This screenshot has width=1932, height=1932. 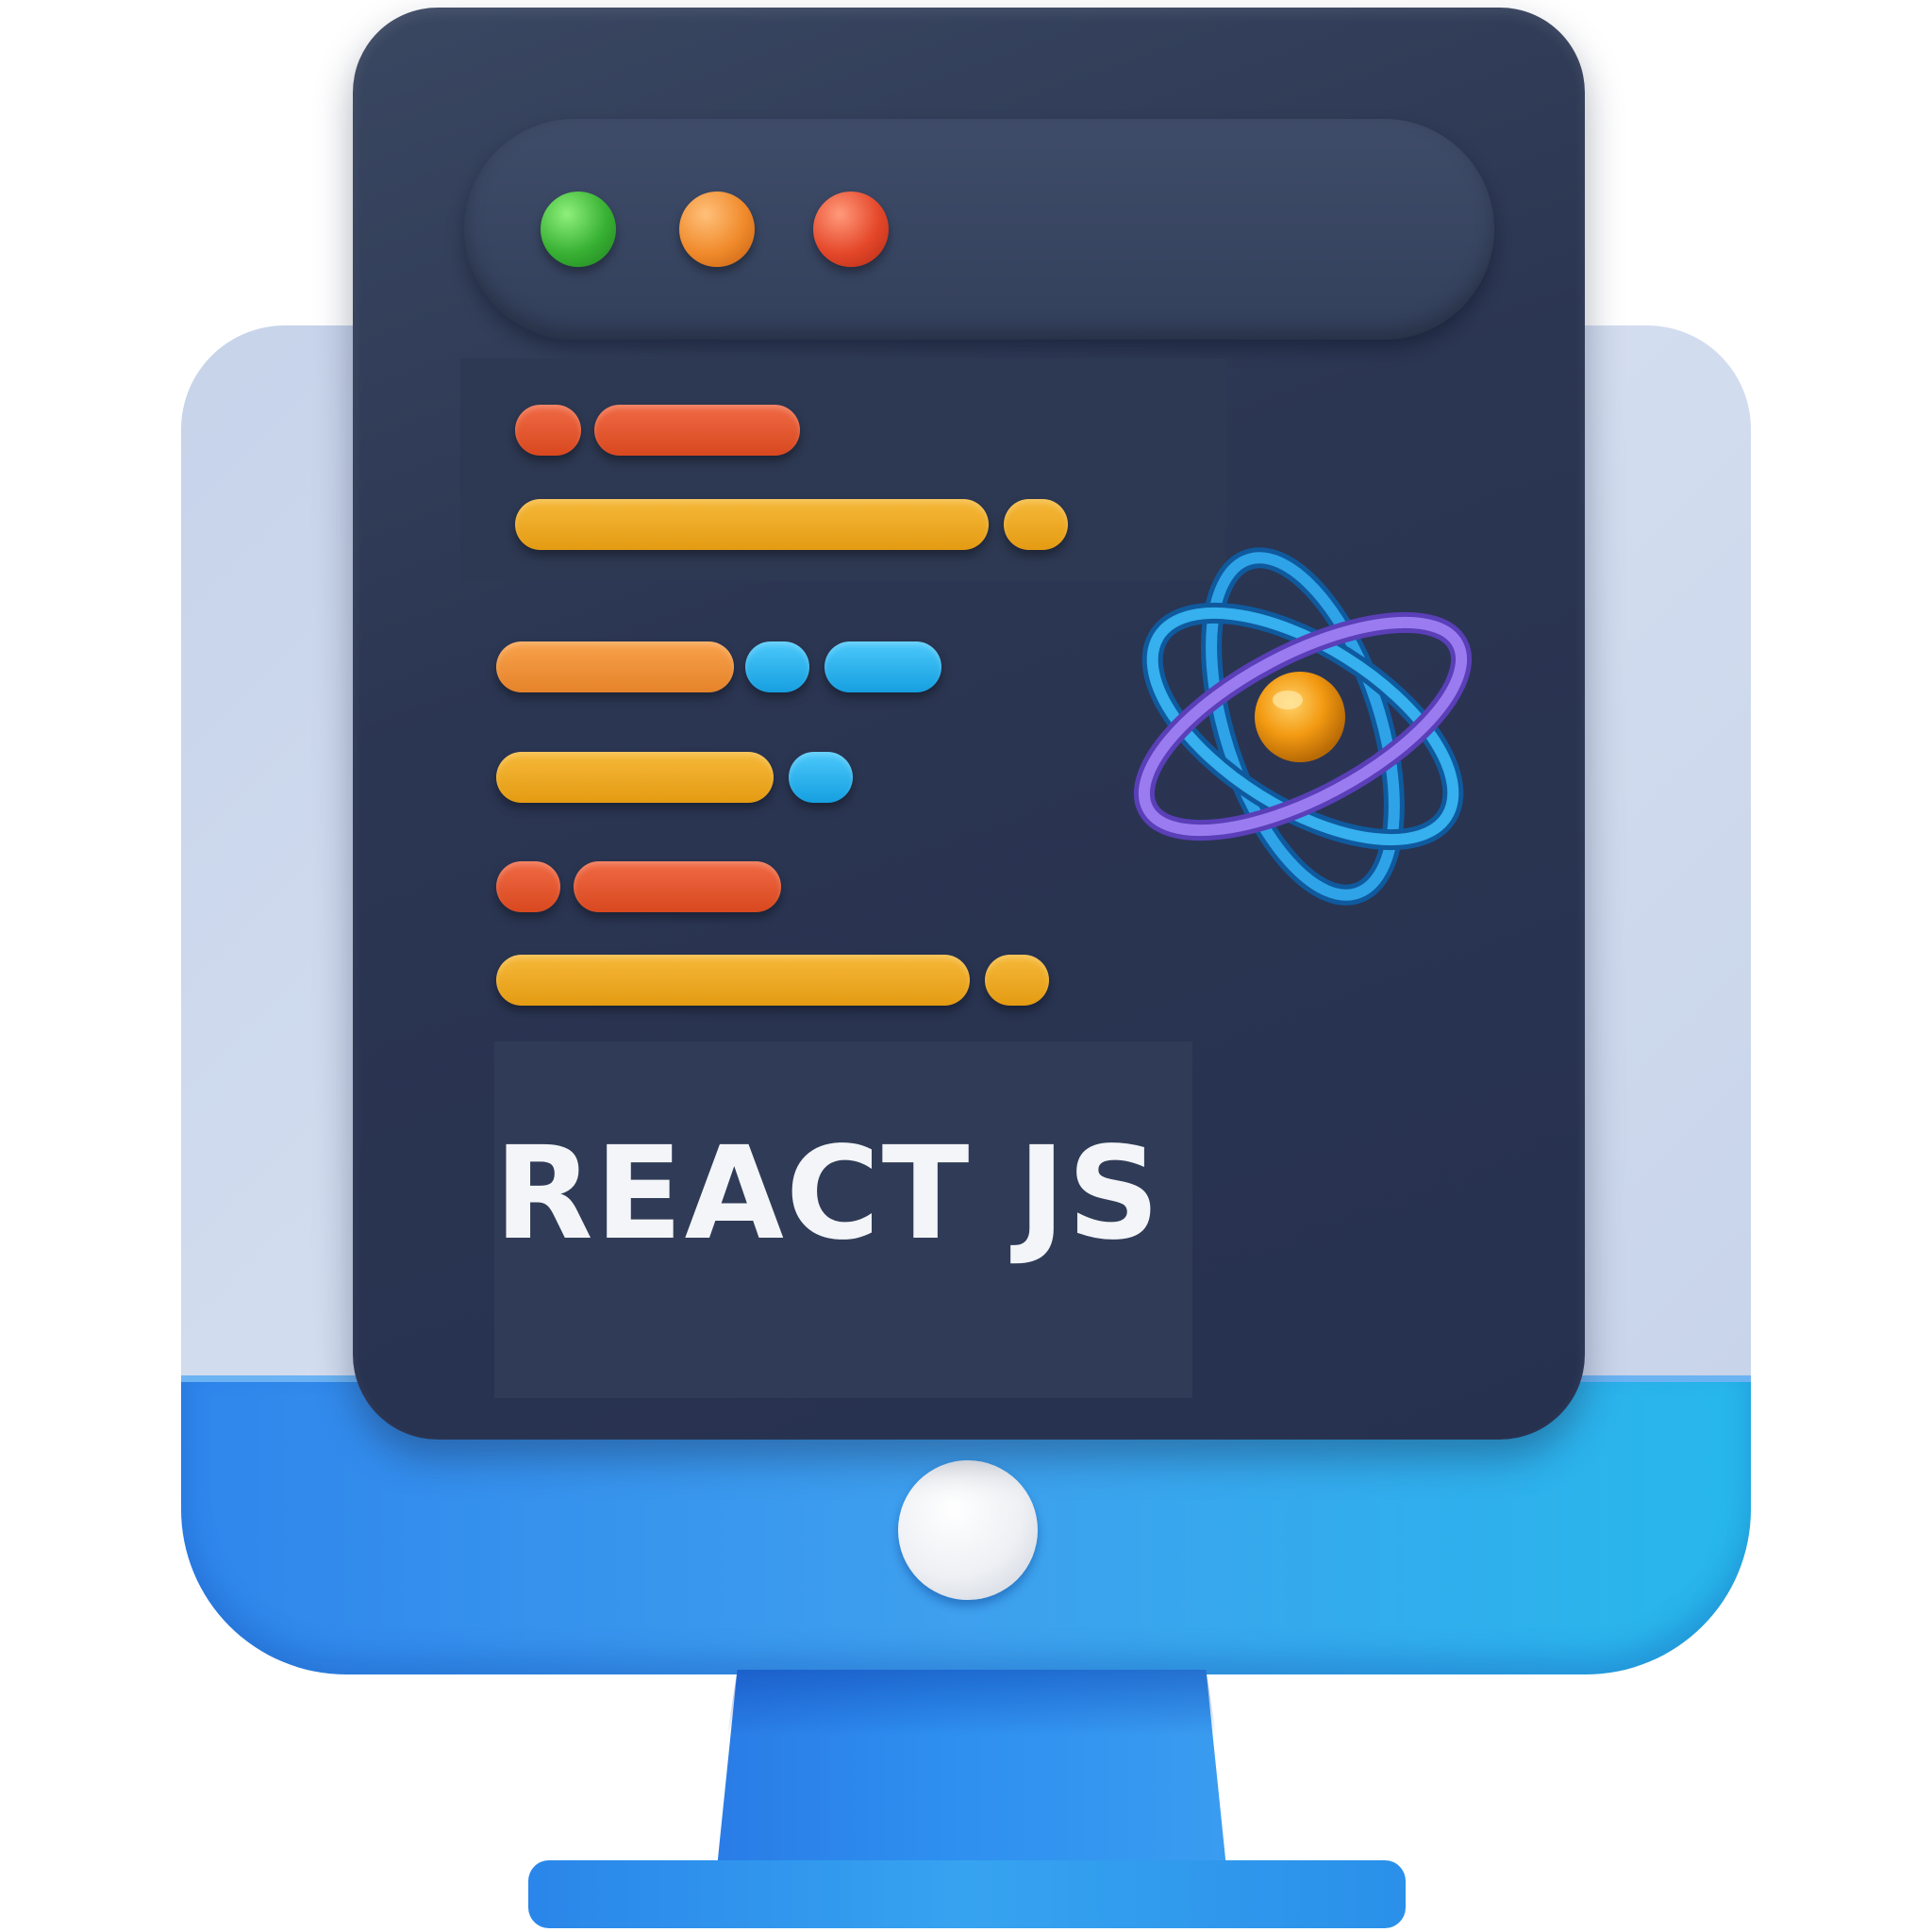 I want to click on react-js-title: REACT JS, so click(x=828, y=1194).